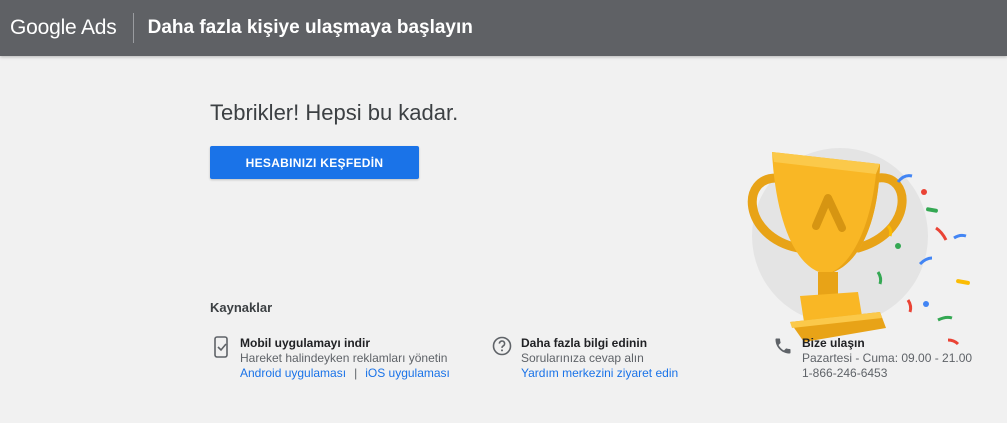 The height and width of the screenshot is (423, 1007). Describe the element at coordinates (221, 347) in the screenshot. I see `phone-app-icon` at that location.